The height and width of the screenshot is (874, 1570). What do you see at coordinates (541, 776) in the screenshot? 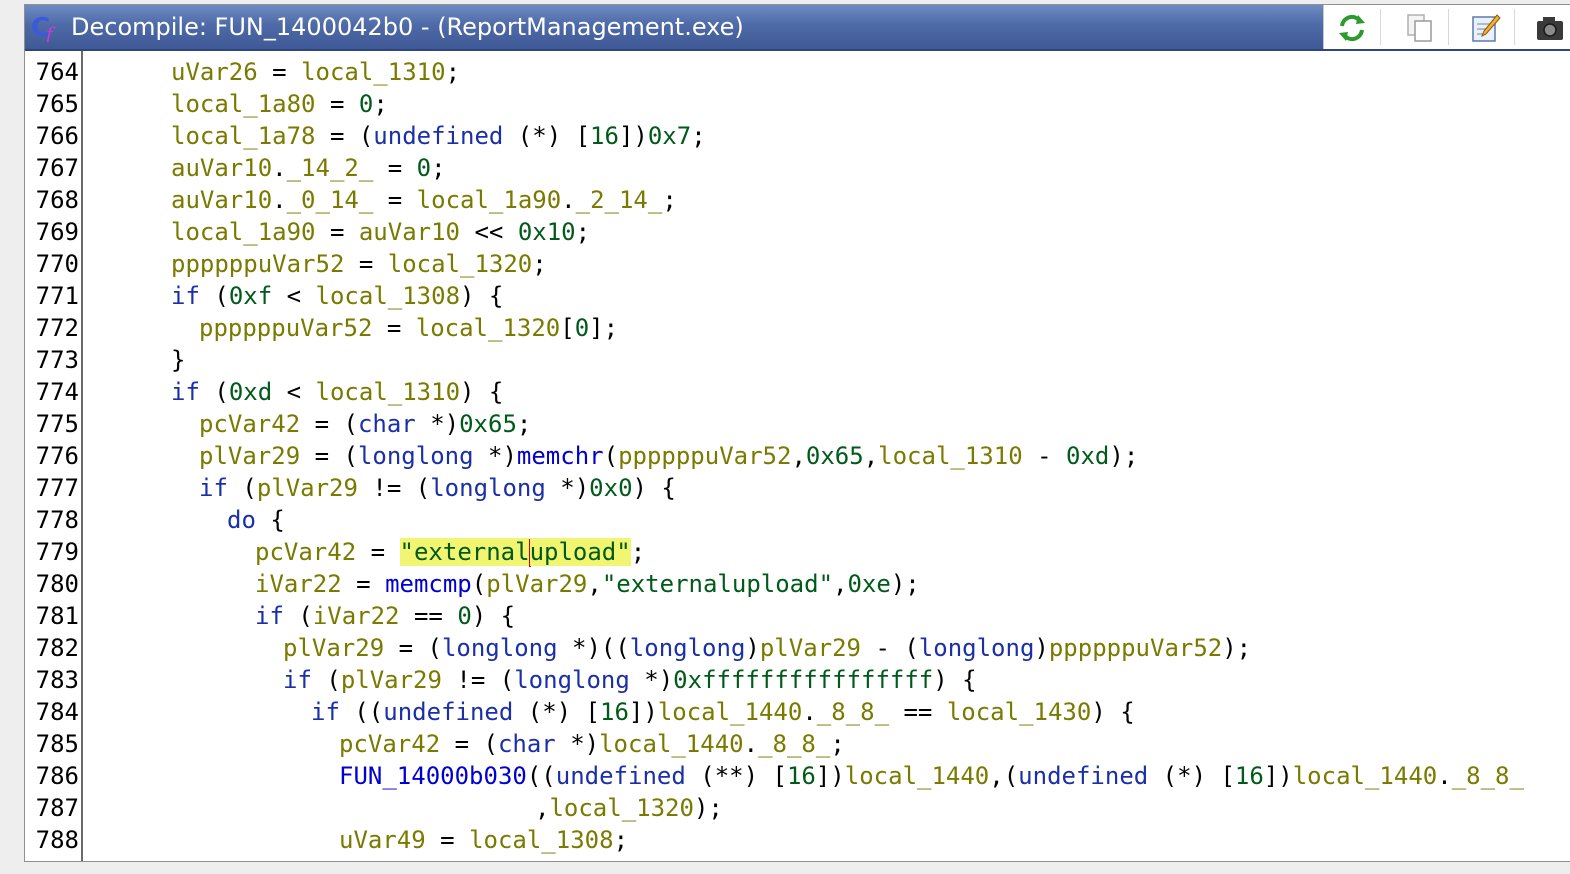
I see `code-token: ((` at bounding box center [541, 776].